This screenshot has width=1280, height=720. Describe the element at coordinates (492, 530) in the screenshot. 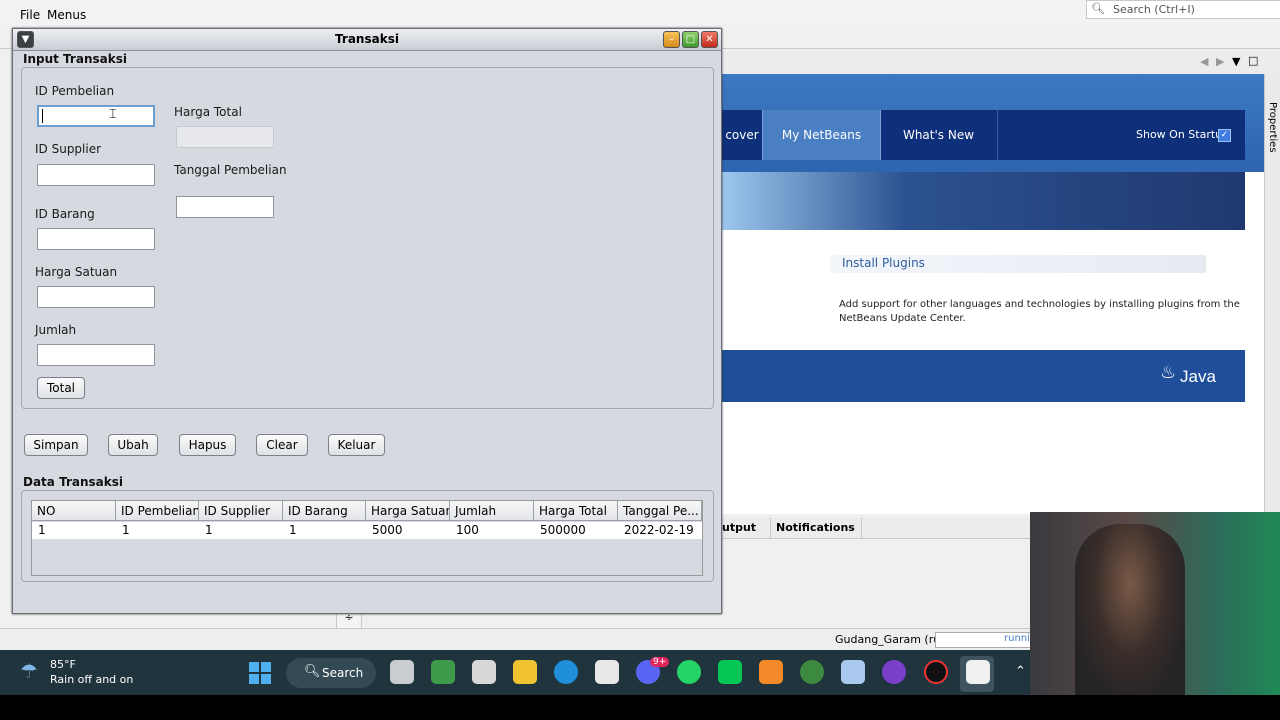

I see `table-cell: 100` at that location.